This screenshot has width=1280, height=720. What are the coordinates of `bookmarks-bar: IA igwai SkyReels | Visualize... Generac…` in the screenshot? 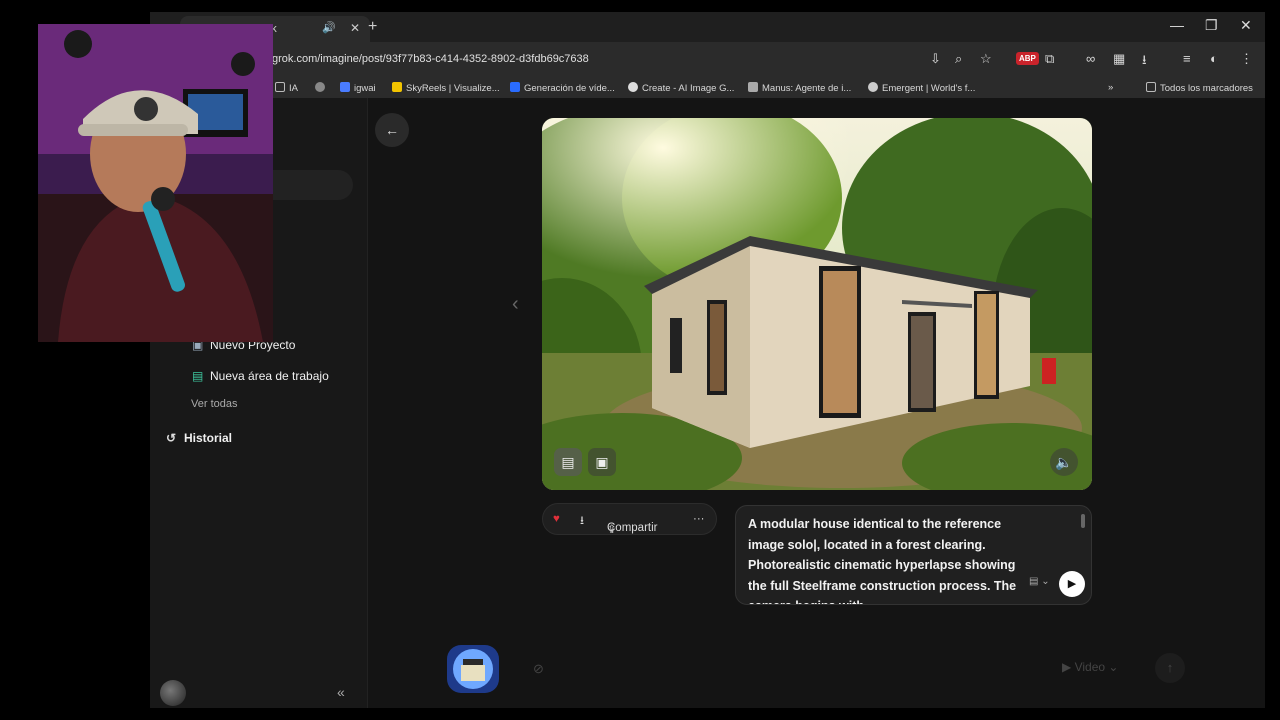 It's located at (707, 88).